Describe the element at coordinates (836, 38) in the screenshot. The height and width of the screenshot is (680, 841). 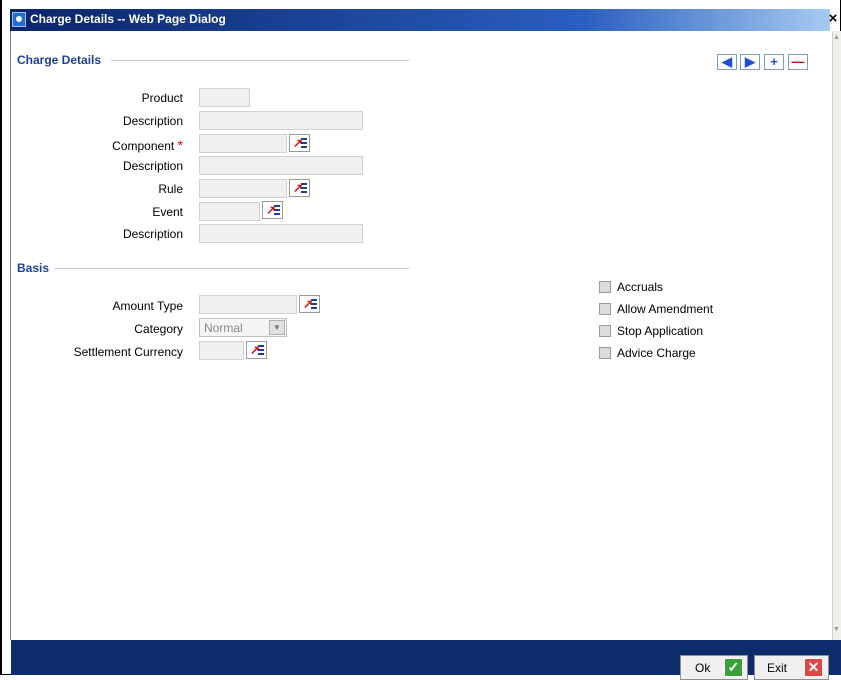
I see `scroll-up-arrow-icon: ▲` at that location.